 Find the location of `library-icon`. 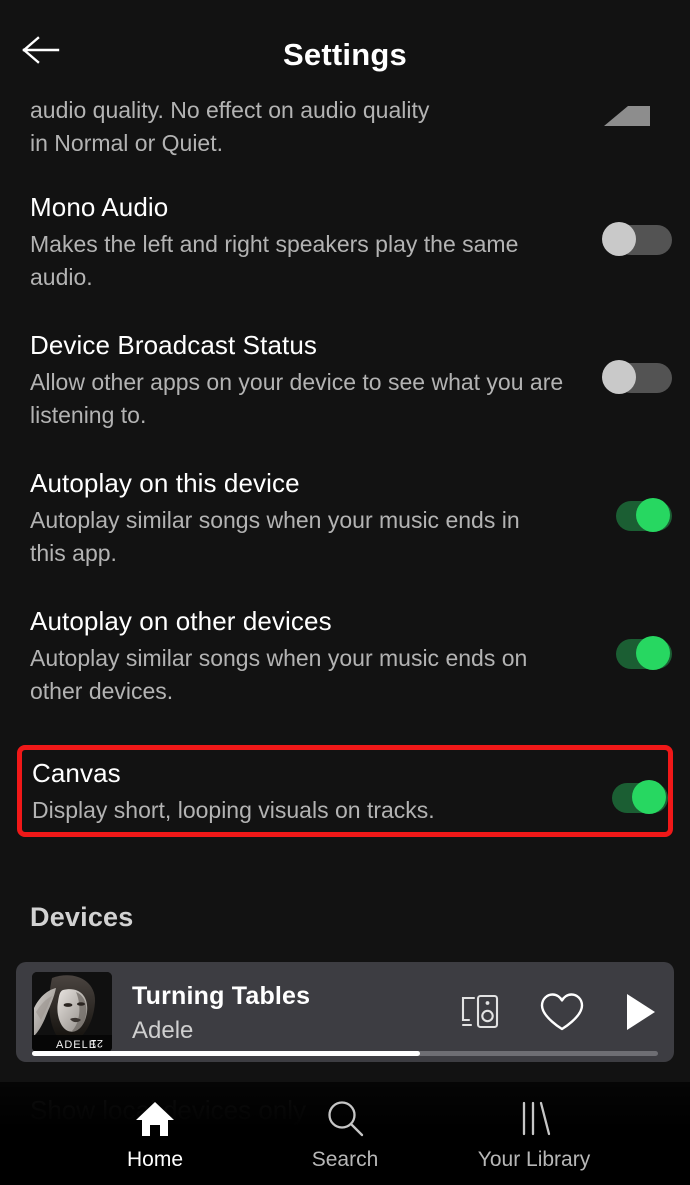

library-icon is located at coordinates (534, 1119).